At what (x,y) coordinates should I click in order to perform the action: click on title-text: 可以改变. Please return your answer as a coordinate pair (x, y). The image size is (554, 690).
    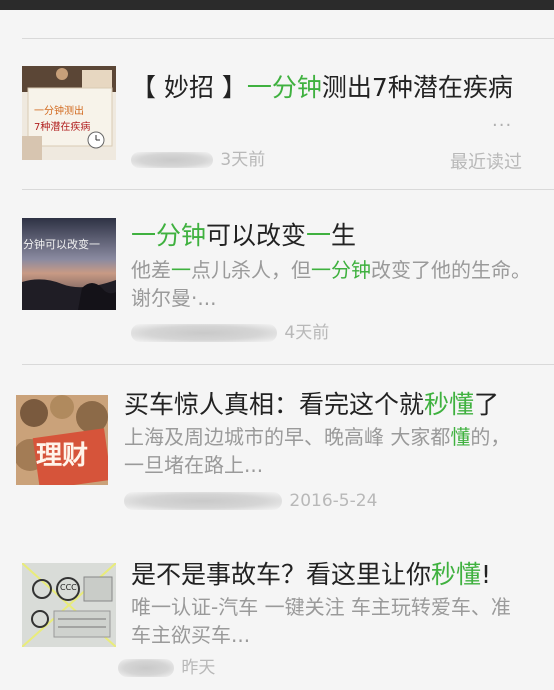
    Looking at the image, I should click on (256, 235).